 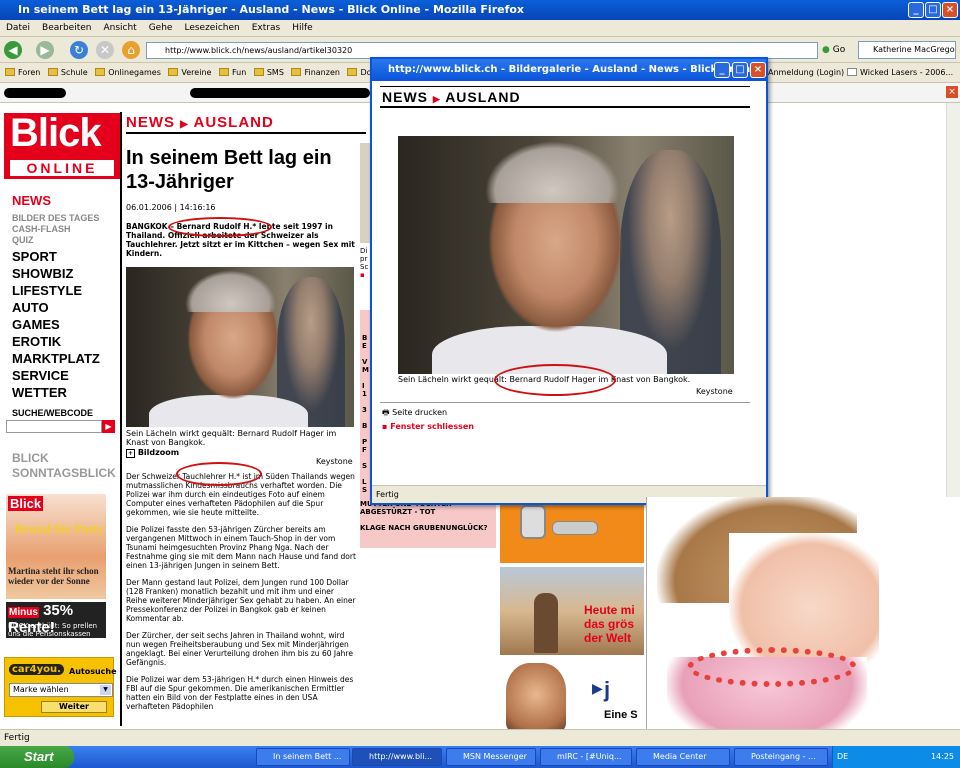 What do you see at coordinates (65, 273) in the screenshot?
I see `nav-showbiz: SHOWBIZ` at bounding box center [65, 273].